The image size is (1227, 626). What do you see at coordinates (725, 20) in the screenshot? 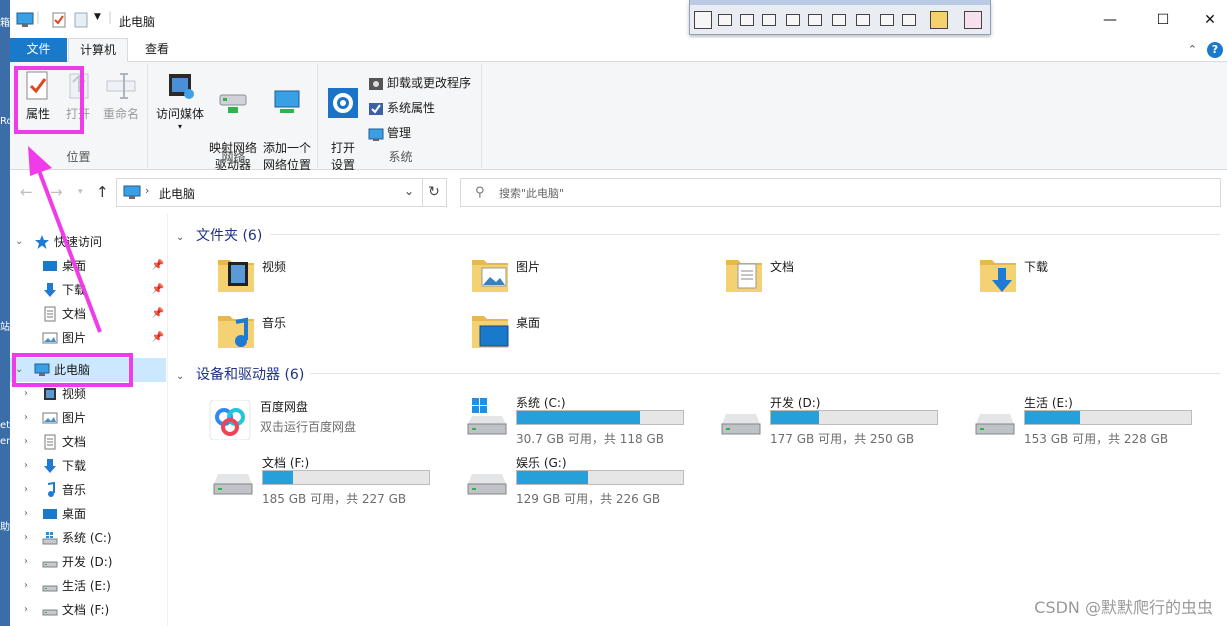
I see `window-capture-icon` at bounding box center [725, 20].